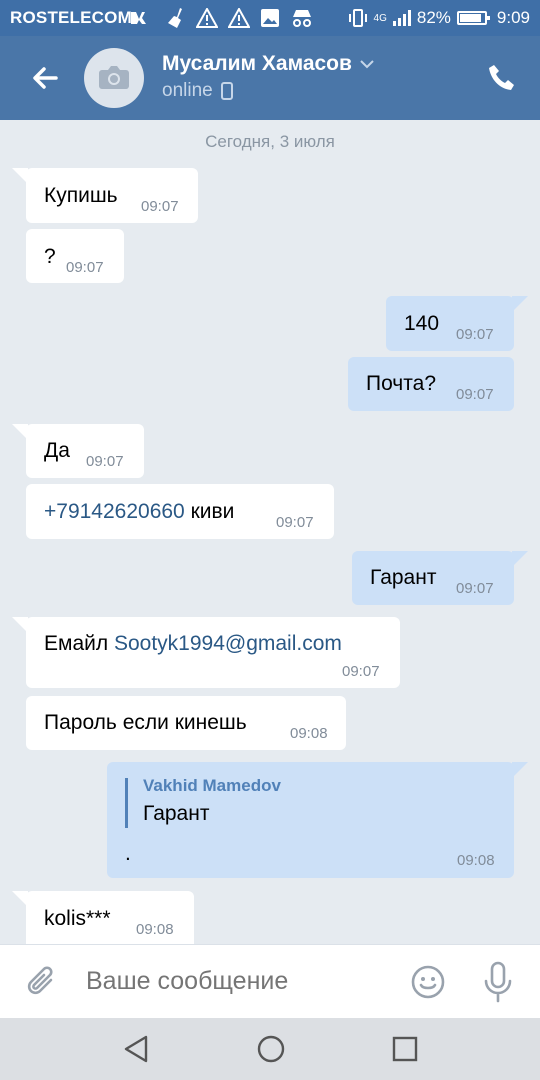 This screenshot has height=1080, width=540. What do you see at coordinates (175, 18) in the screenshot?
I see `broom-icon` at bounding box center [175, 18].